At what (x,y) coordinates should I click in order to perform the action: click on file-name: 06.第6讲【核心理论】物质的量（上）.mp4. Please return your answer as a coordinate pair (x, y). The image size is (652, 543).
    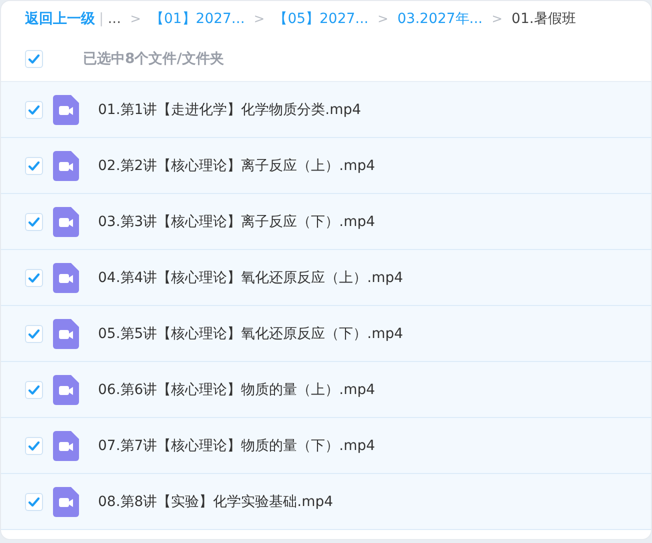
    Looking at the image, I should click on (237, 389).